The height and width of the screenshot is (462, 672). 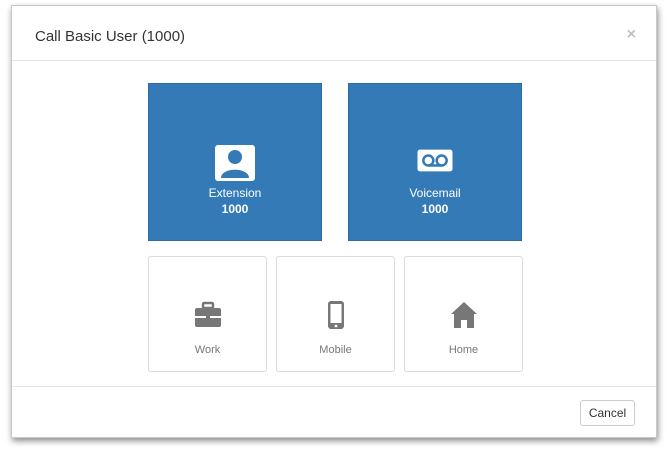 I want to click on voicemail-call-button: Voicemail 1000, so click(x=435, y=162).